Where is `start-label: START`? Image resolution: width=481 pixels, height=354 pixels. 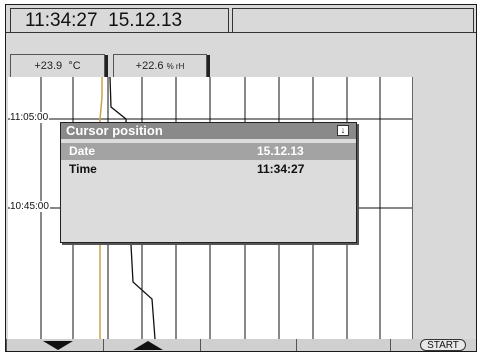
start-label: START is located at coordinates (443, 345).